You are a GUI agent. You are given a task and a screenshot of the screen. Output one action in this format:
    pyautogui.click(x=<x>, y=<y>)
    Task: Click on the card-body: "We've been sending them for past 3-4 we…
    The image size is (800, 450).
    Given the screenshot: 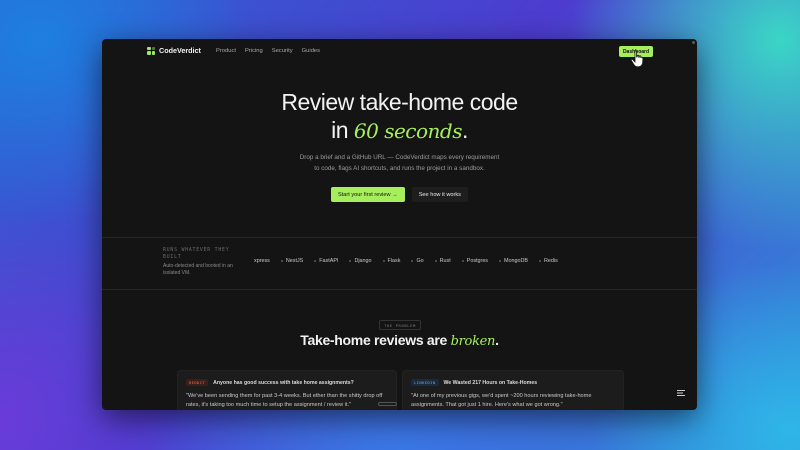 What is the action you would take?
    pyautogui.click(x=286, y=401)
    